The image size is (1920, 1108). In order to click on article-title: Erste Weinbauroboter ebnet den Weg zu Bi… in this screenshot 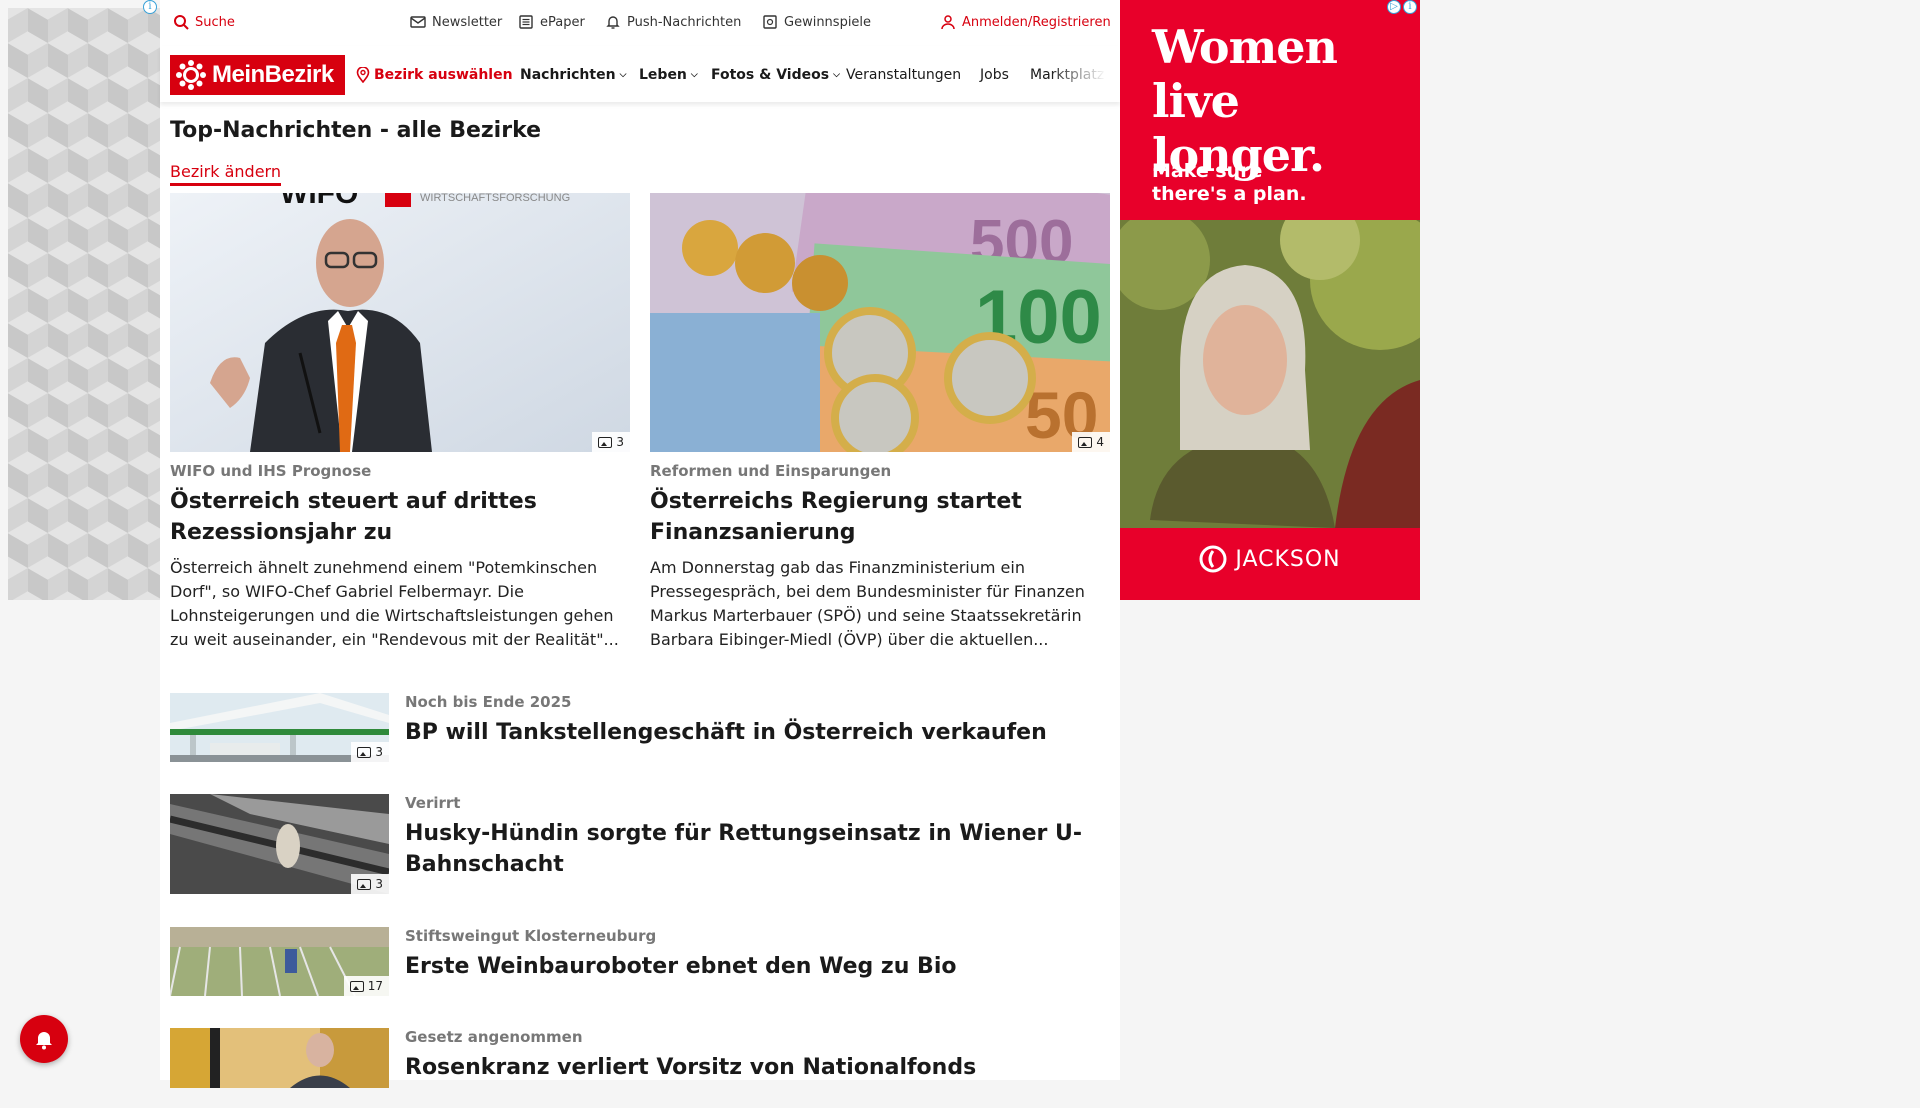, I will do `click(745, 966)`.